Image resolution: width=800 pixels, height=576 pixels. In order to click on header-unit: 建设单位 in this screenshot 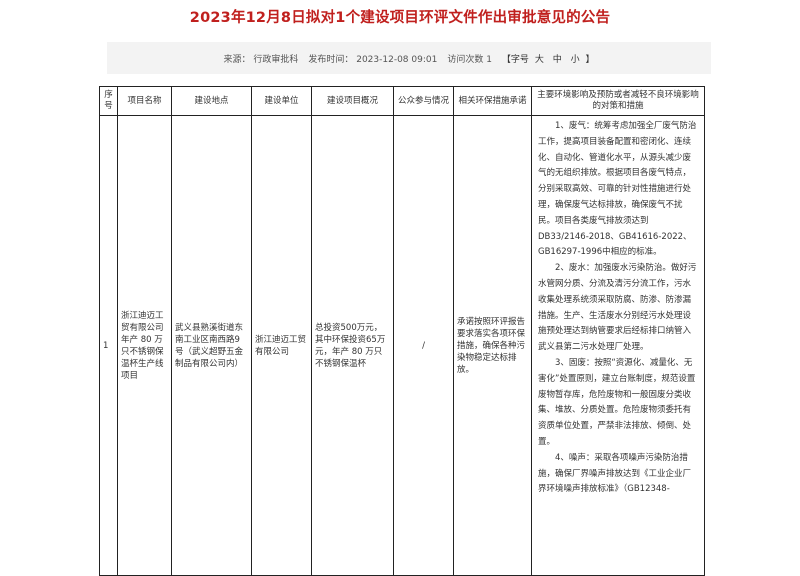, I will do `click(281, 101)`.